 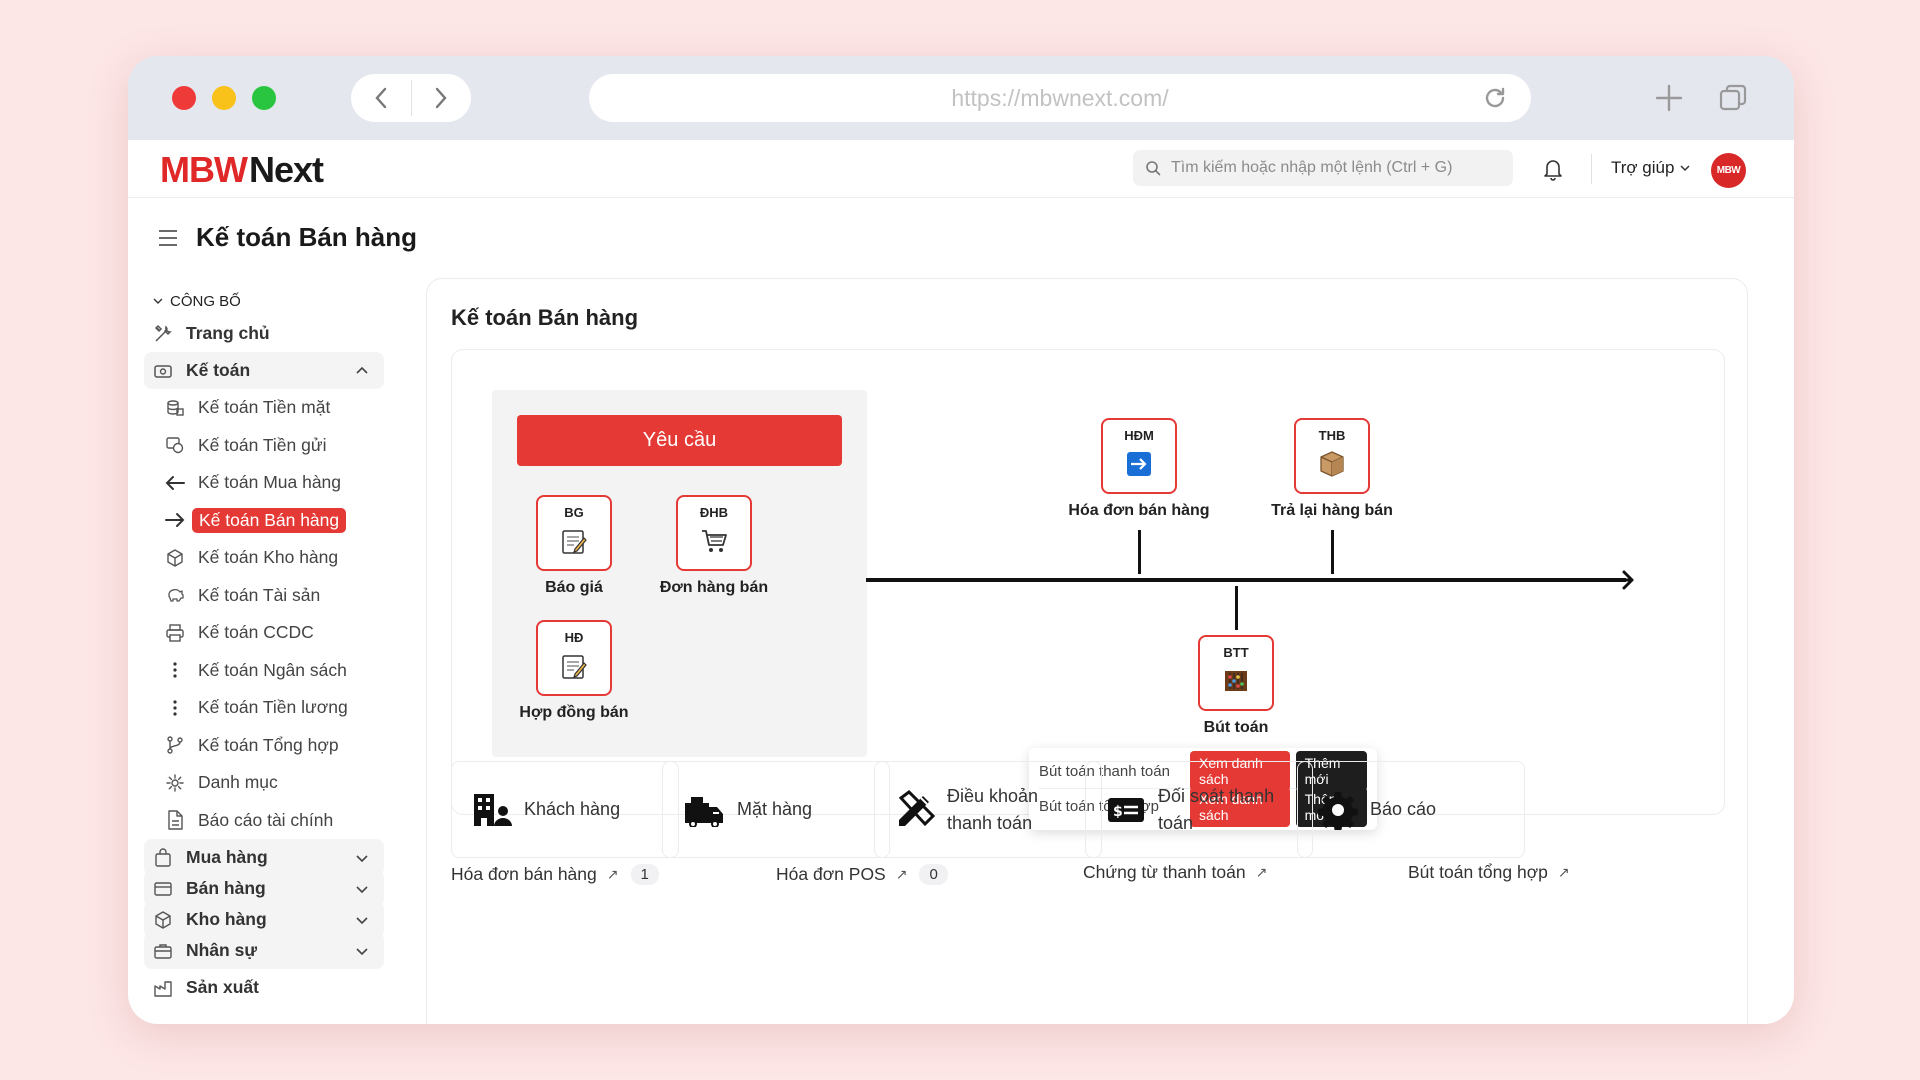 I want to click on sidebar-item-accounting: Kế toán, so click(x=264, y=370).